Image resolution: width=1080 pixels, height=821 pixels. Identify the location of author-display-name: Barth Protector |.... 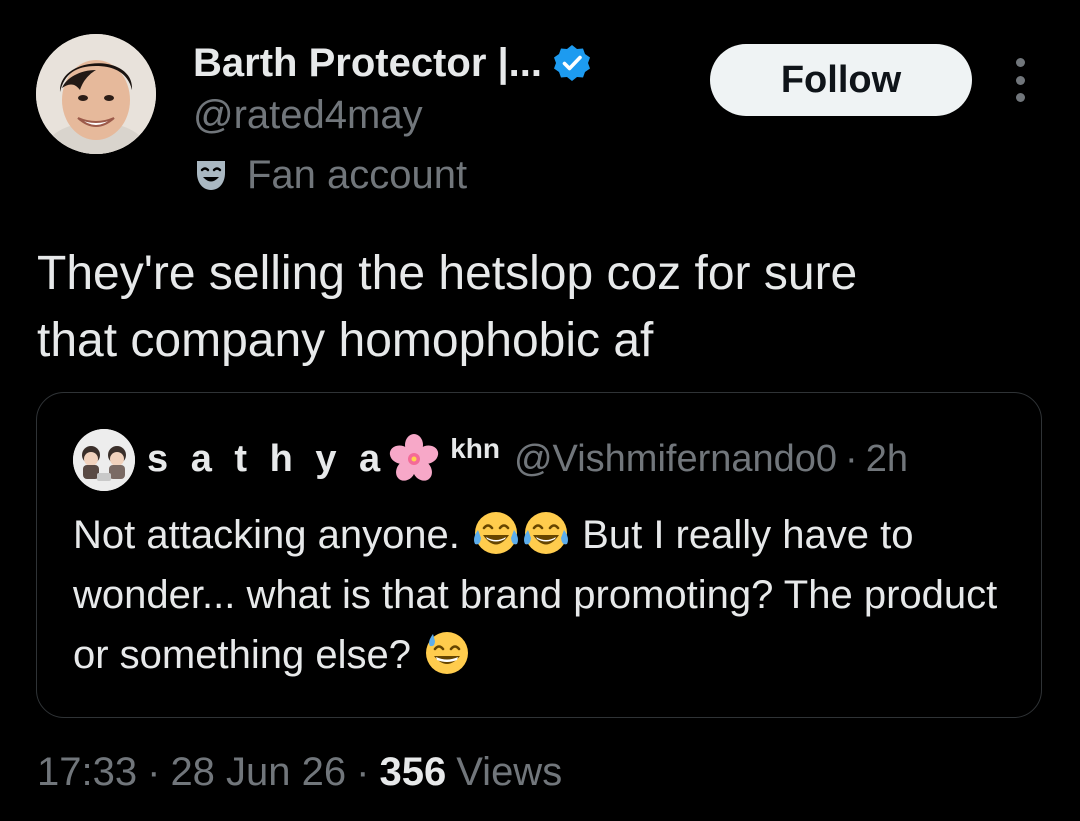
(367, 63).